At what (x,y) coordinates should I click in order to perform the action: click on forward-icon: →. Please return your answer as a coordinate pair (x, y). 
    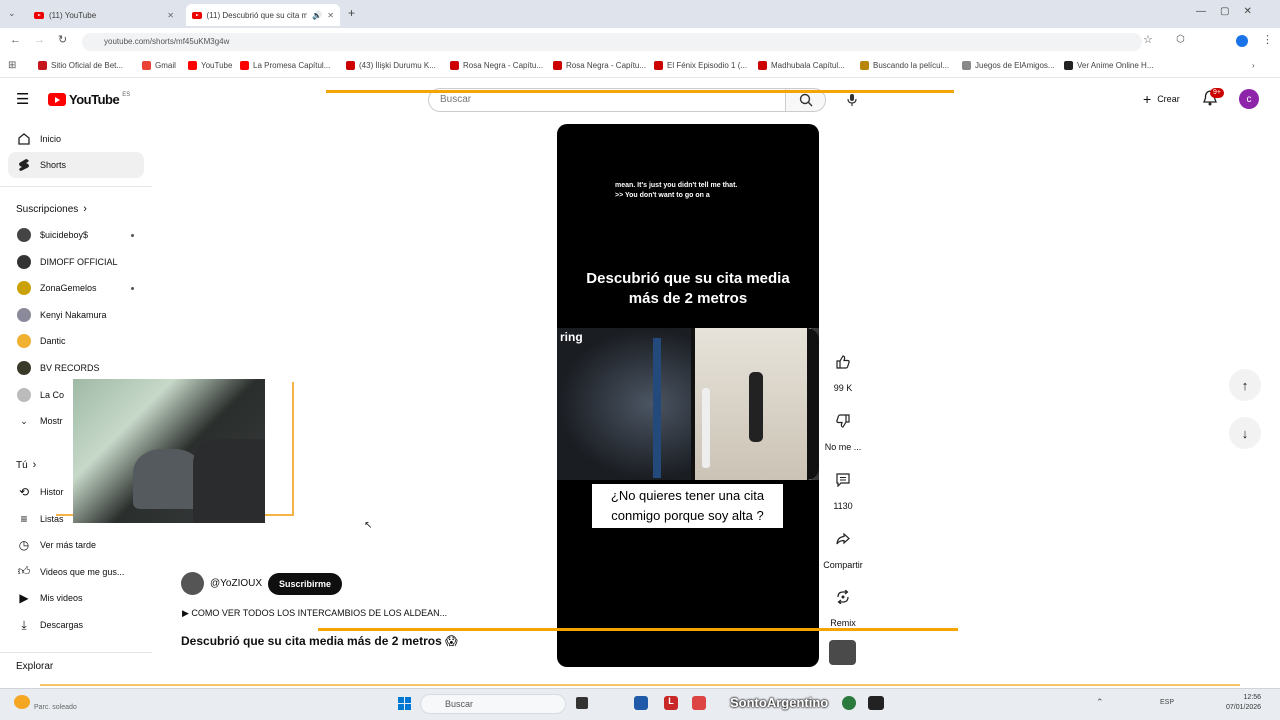
    Looking at the image, I should click on (39, 40).